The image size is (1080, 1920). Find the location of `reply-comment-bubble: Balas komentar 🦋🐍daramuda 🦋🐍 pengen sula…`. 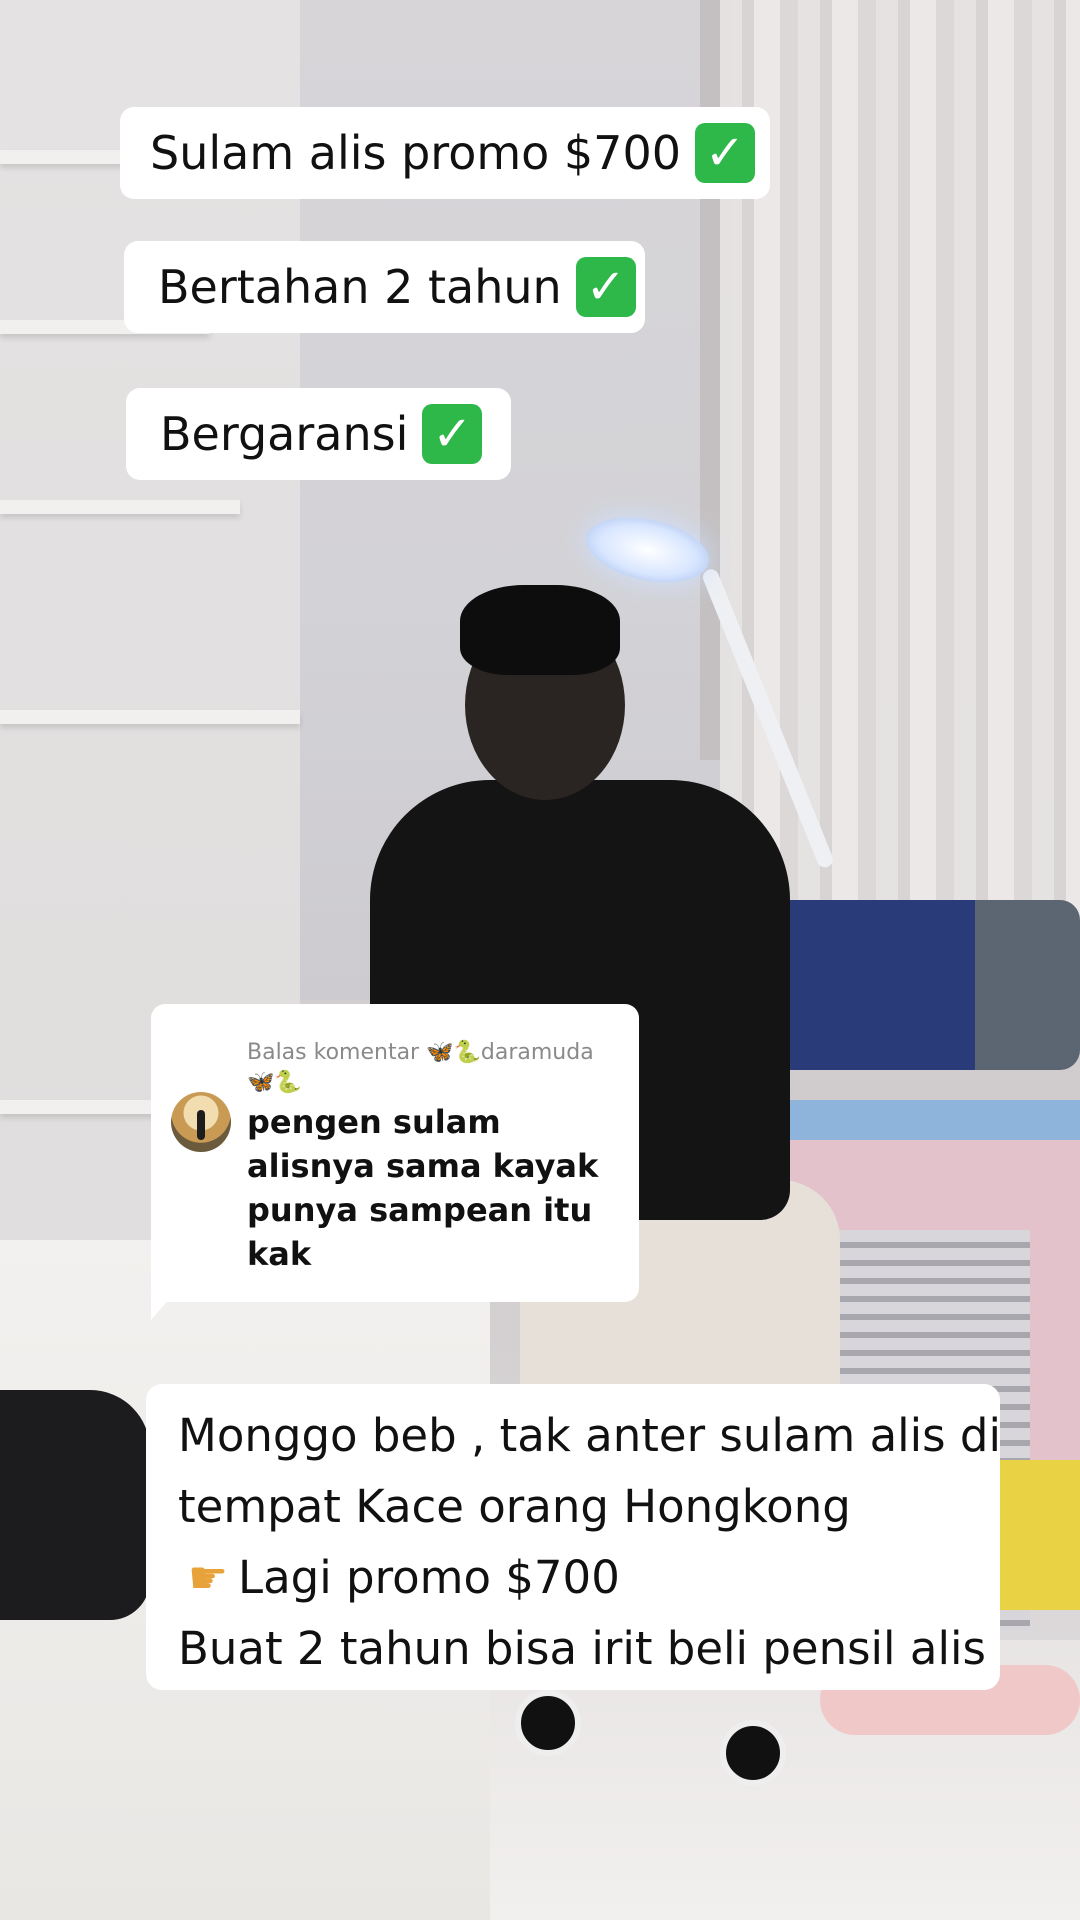

reply-comment-bubble: Balas komentar 🦋🐍daramuda 🦋🐍 pengen sula… is located at coordinates (395, 1153).